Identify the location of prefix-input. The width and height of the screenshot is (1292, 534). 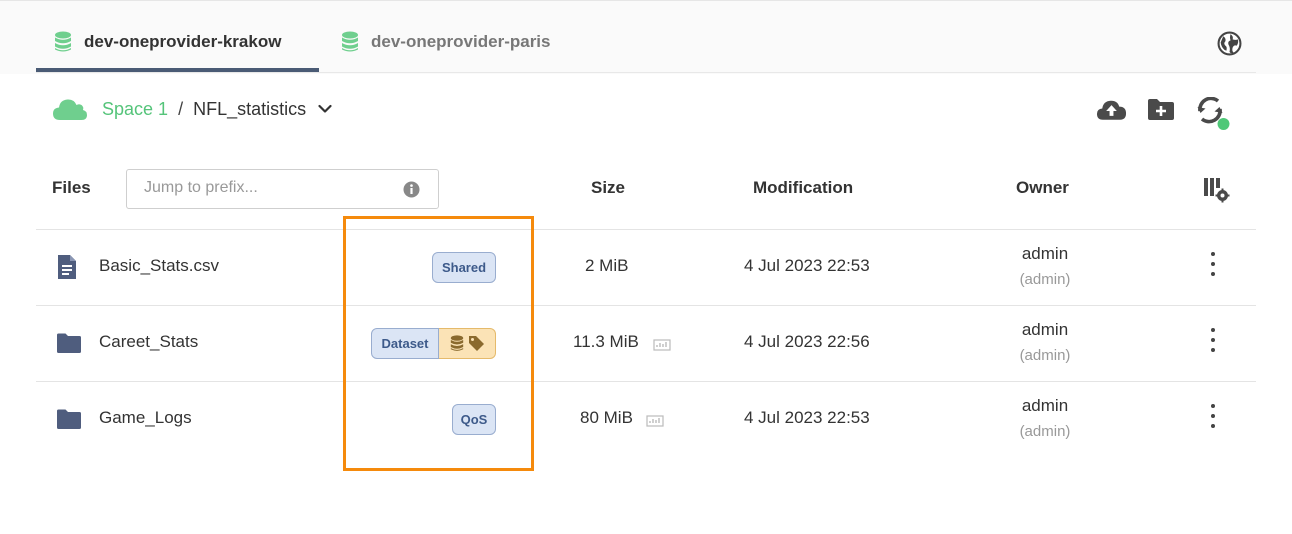
(269, 188).